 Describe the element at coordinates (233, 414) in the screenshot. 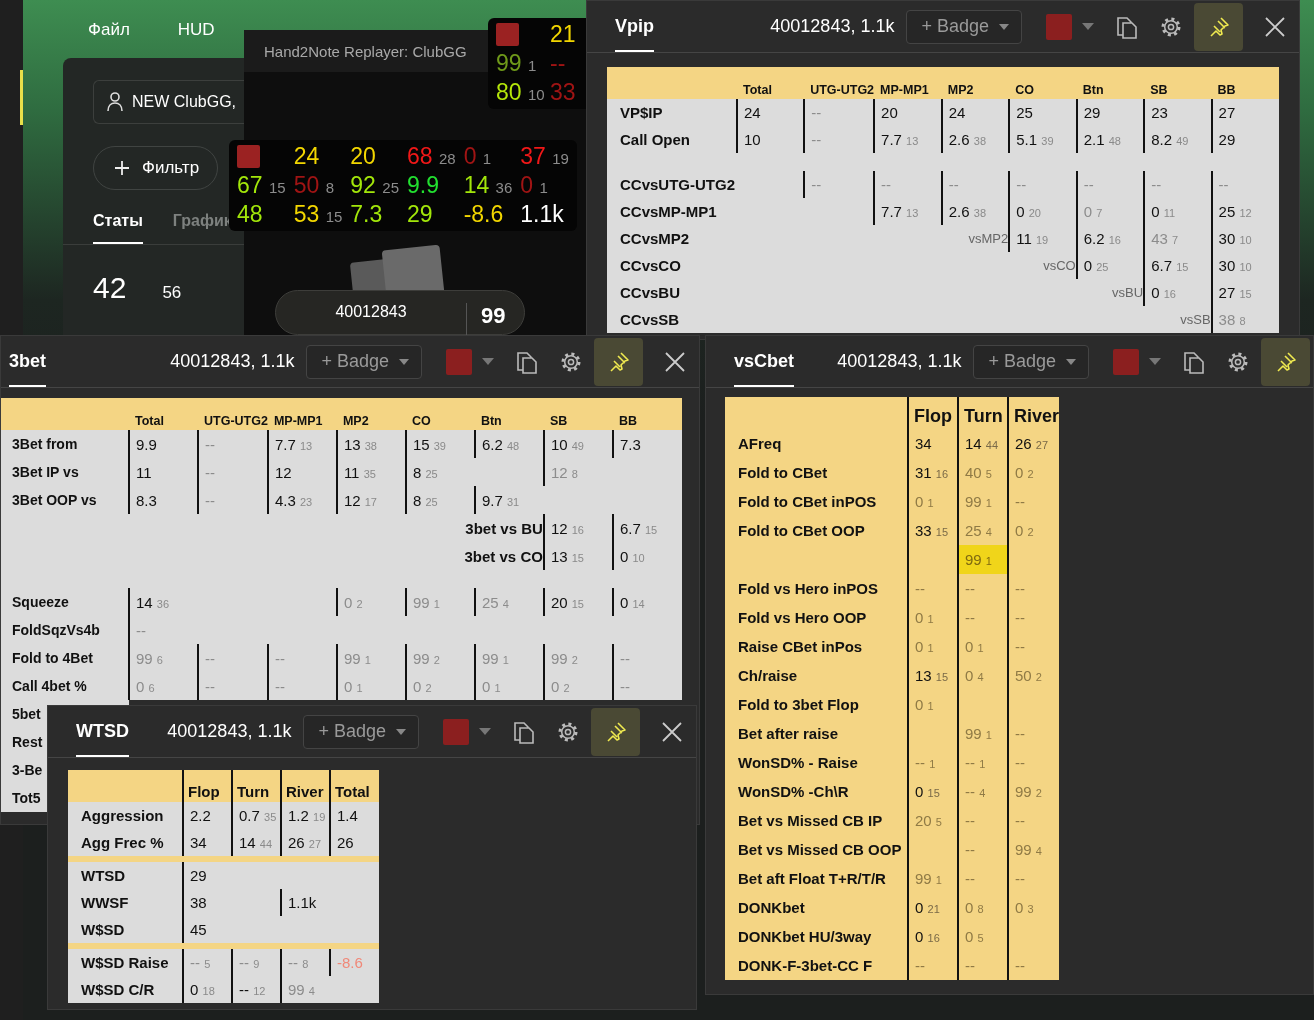

I see `column-header: UTG-UTG2` at that location.